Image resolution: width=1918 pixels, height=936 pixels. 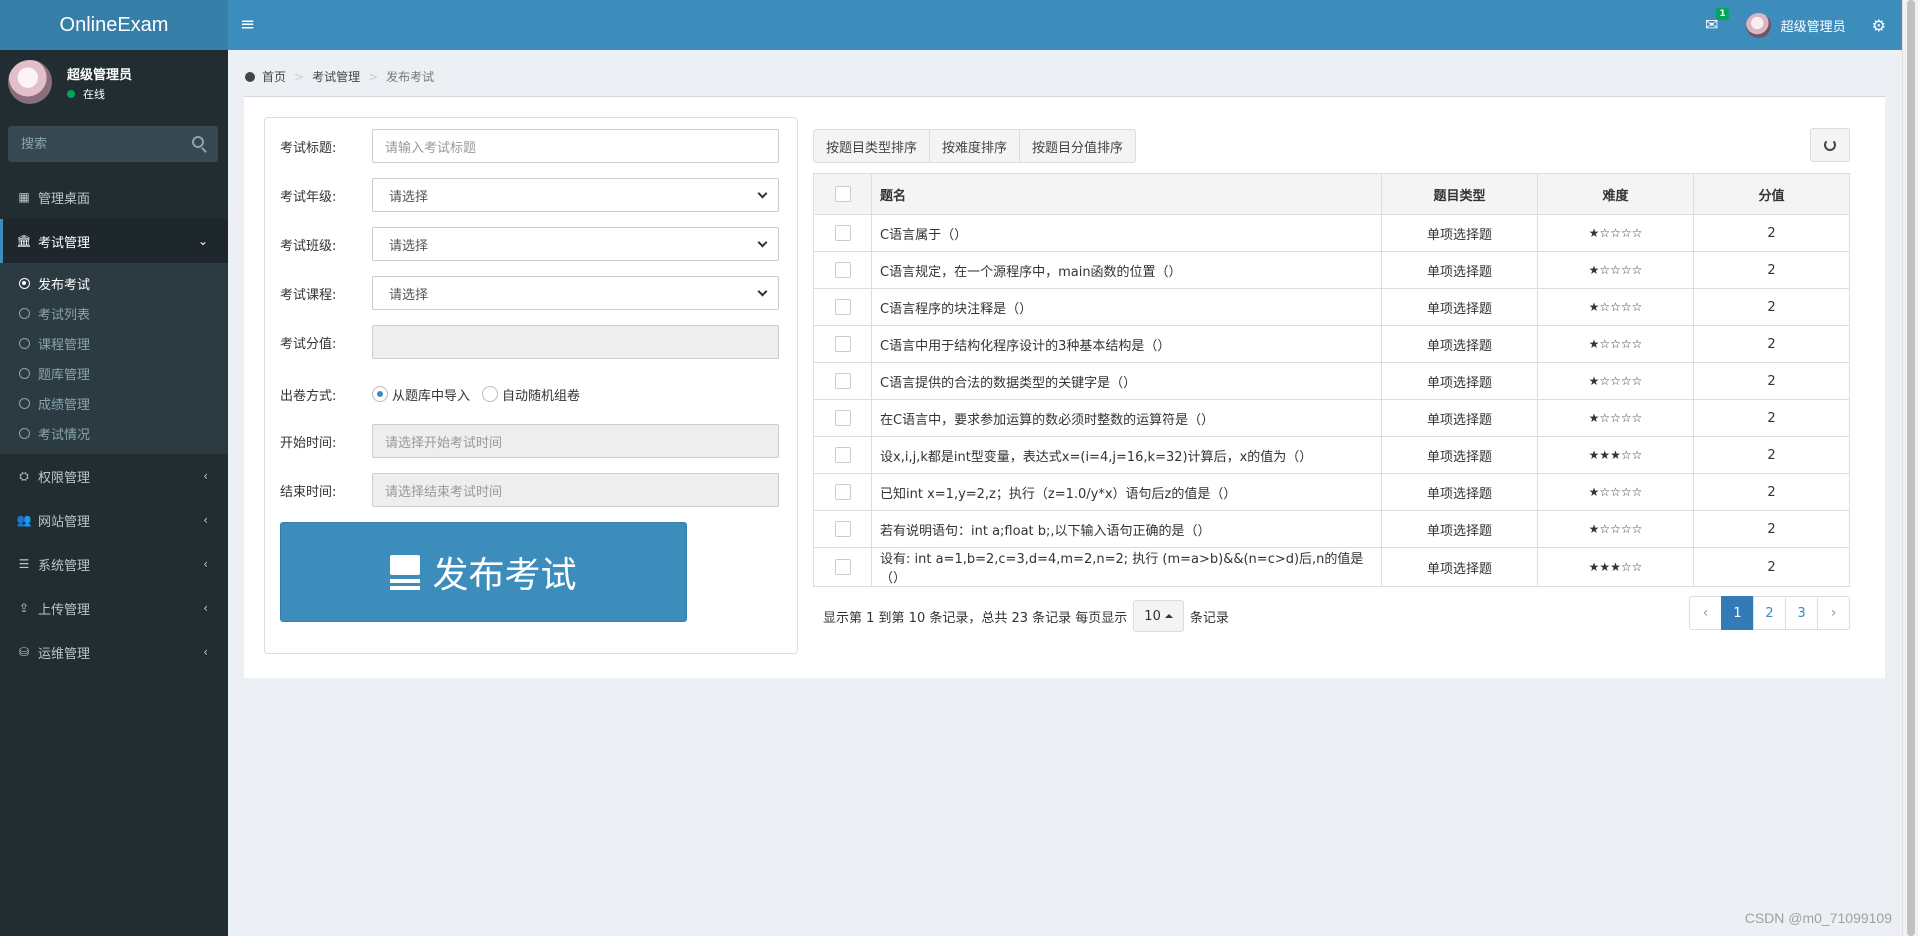 What do you see at coordinates (1771, 194) in the screenshot?
I see `column-header-score: 分值` at bounding box center [1771, 194].